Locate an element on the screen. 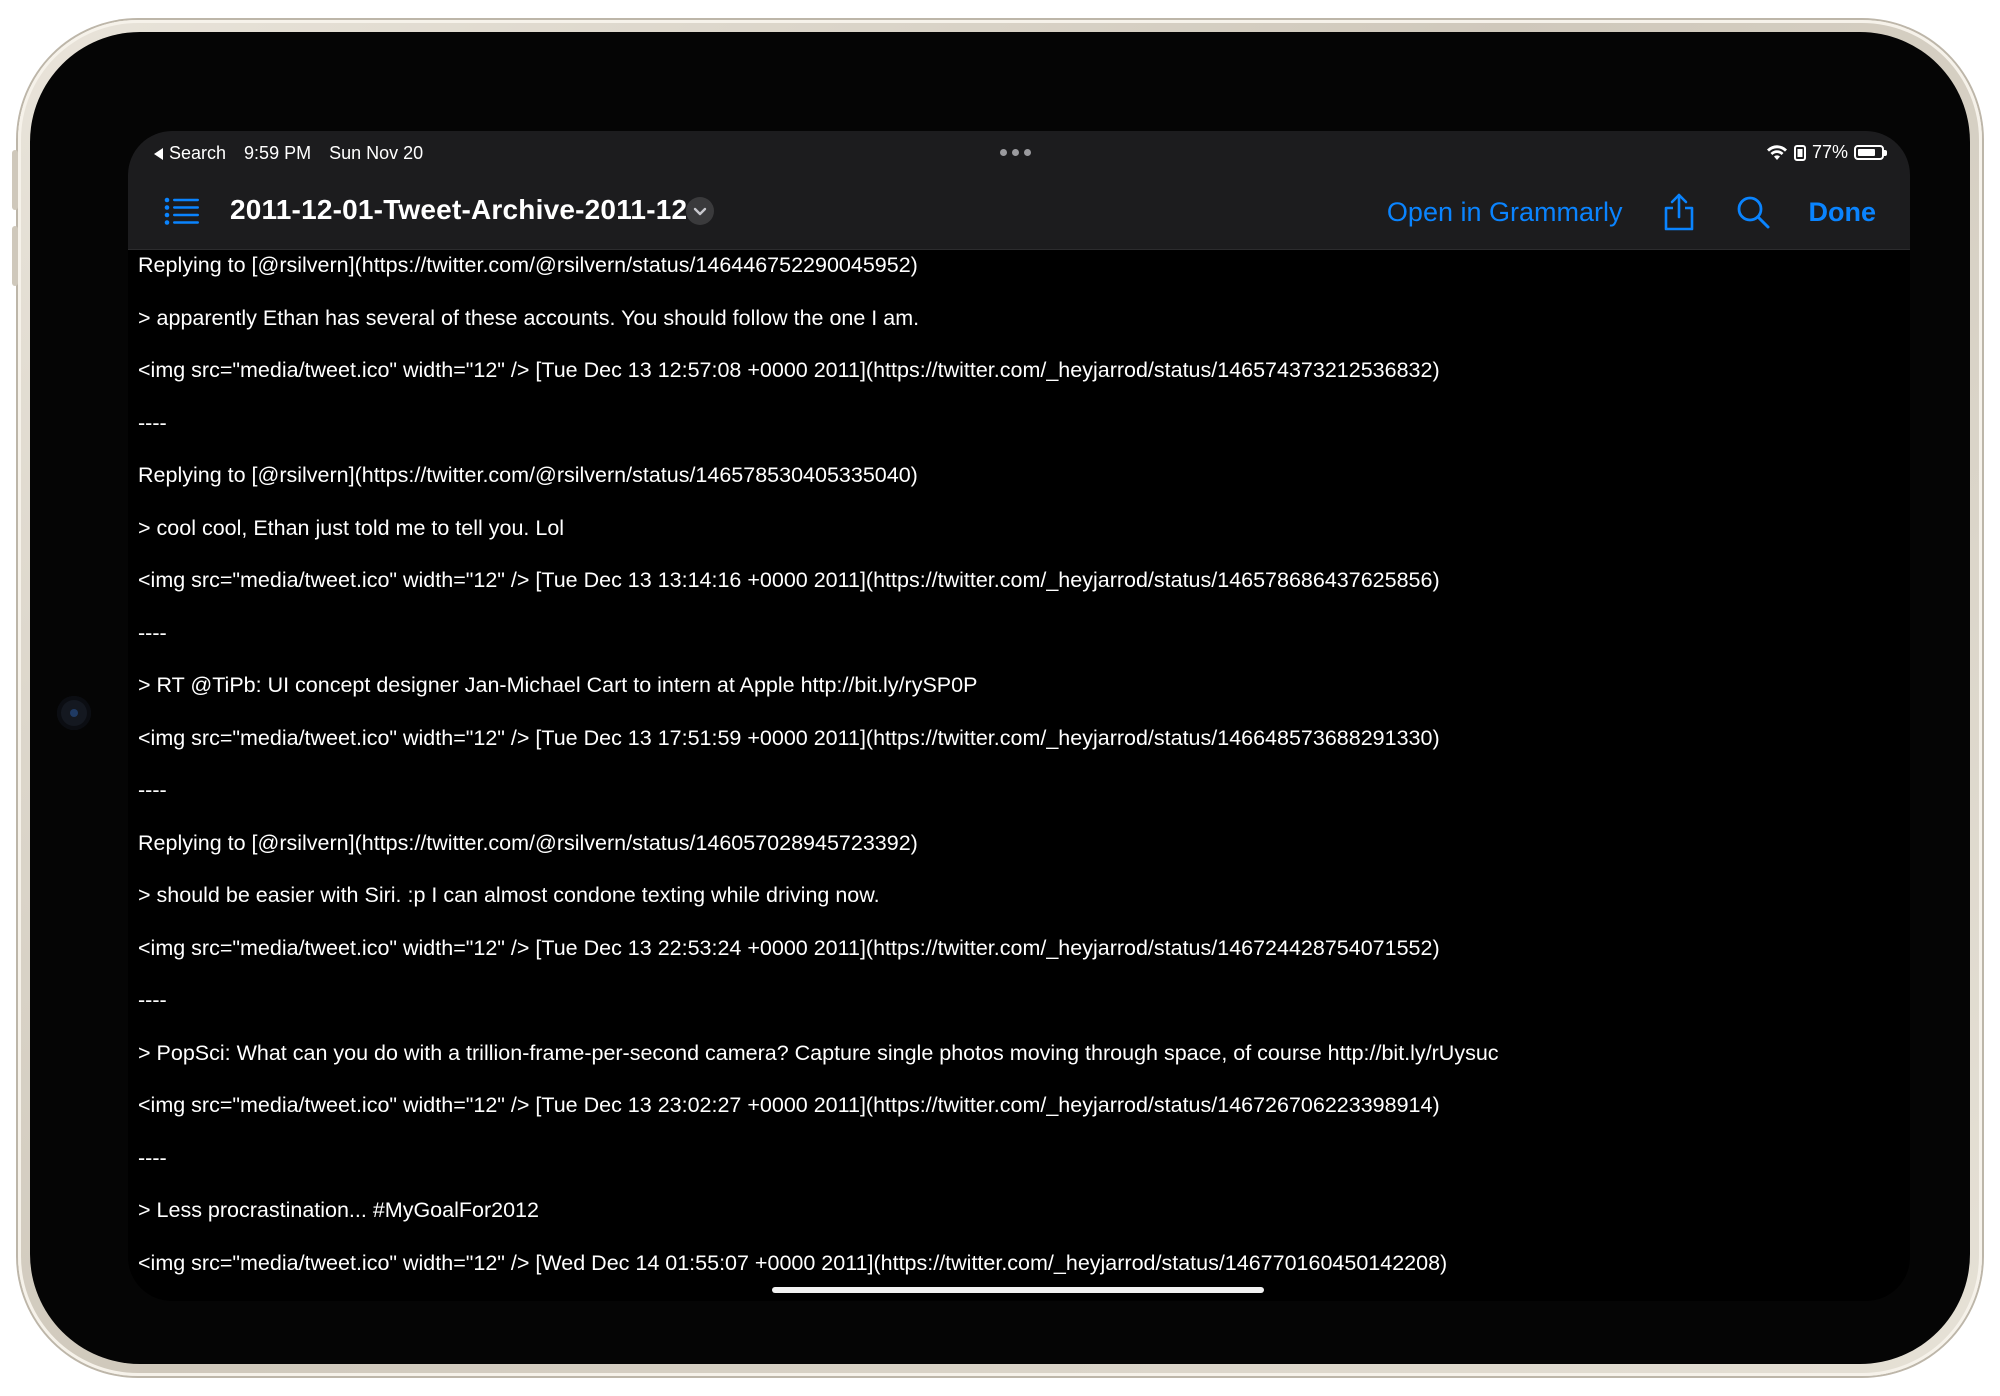 This screenshot has width=2000, height=1396. back-to-search-button: Search is located at coordinates (190, 153).